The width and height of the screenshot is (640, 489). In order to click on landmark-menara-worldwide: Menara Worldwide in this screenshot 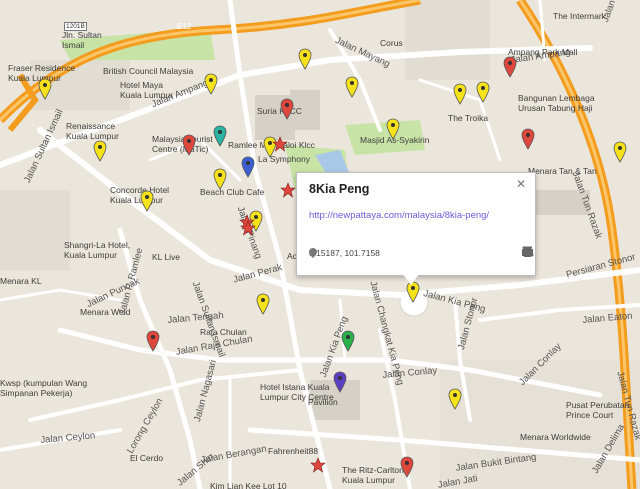, I will do `click(555, 437)`.